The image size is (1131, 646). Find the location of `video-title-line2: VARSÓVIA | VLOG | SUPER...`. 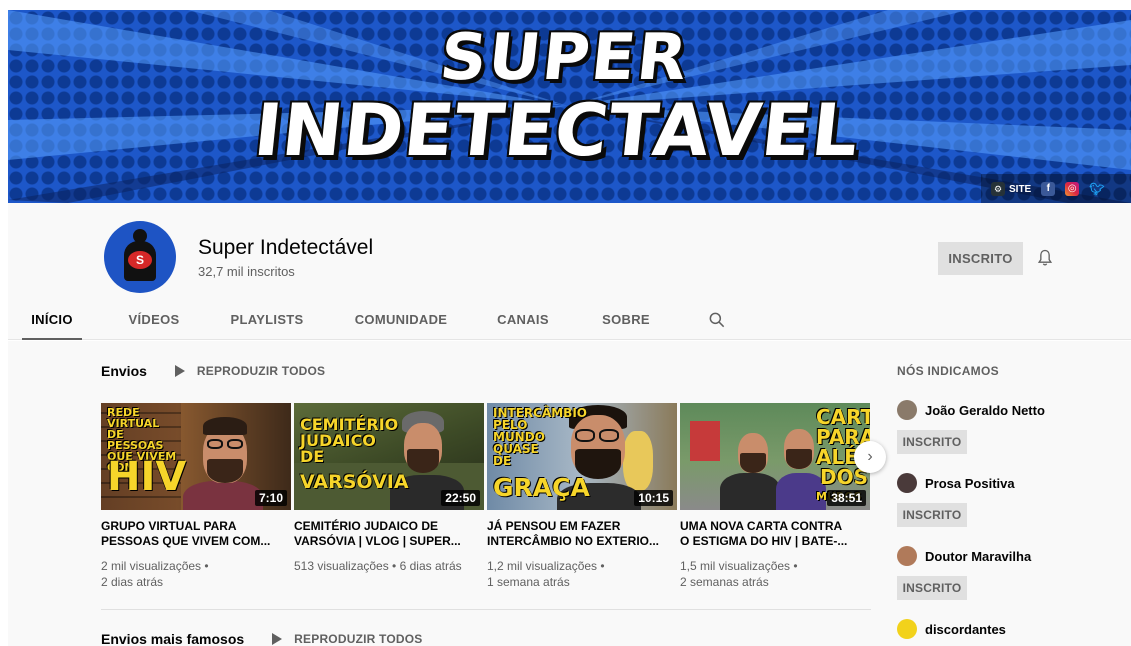

video-title-line2: VARSÓVIA | VLOG | SUPER... is located at coordinates (377, 541).